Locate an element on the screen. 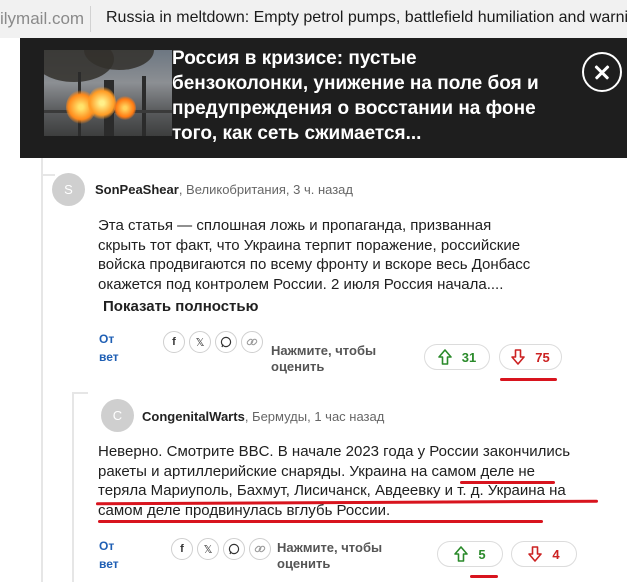 This screenshot has height=582, width=627. comment-meta: CongenitalWarts, Бермуды, 1 час назад is located at coordinates (263, 416).